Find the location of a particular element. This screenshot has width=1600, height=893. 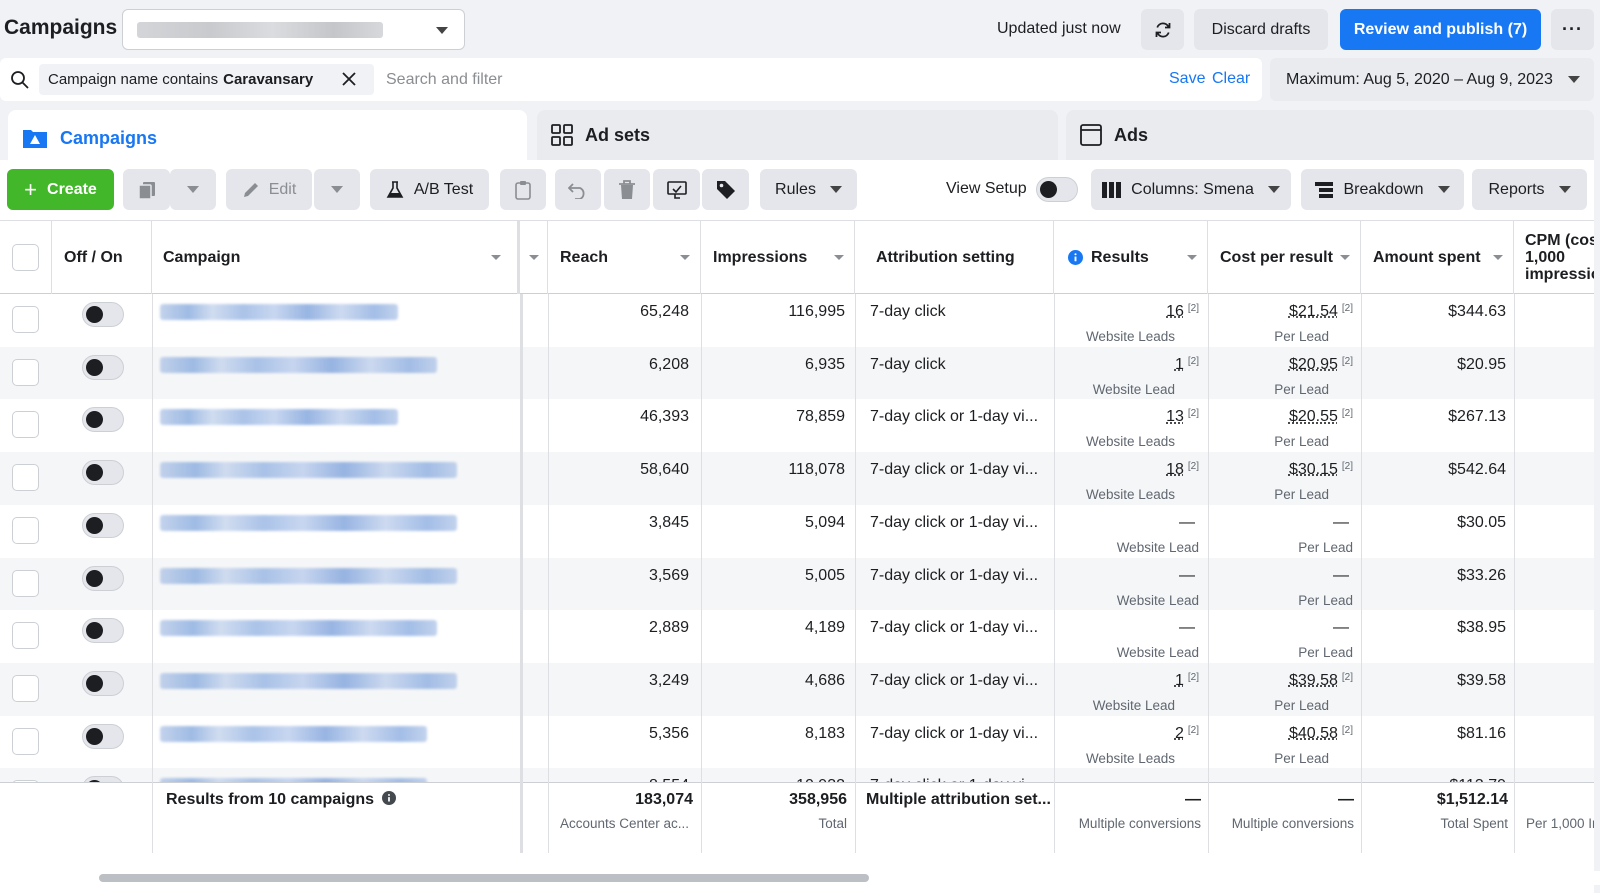

columns-button: Columns: Smena is located at coordinates (1191, 189).